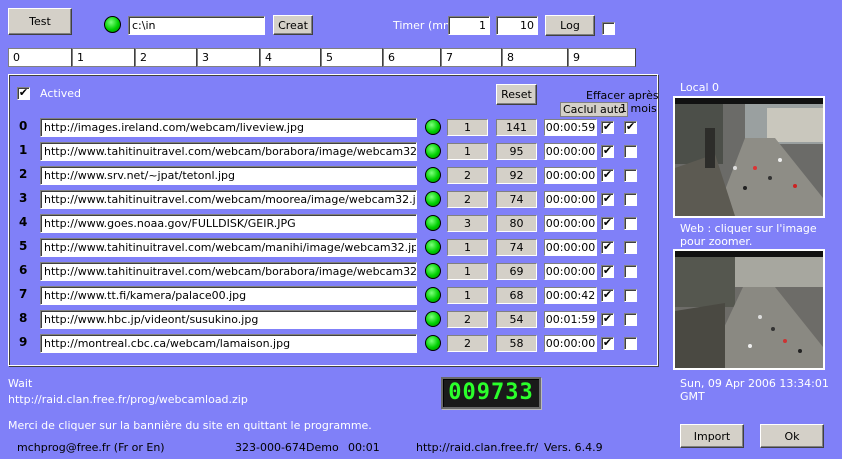 This screenshot has height=459, width=842. Describe the element at coordinates (608, 28) in the screenshot. I see `log-checkbox` at that location.